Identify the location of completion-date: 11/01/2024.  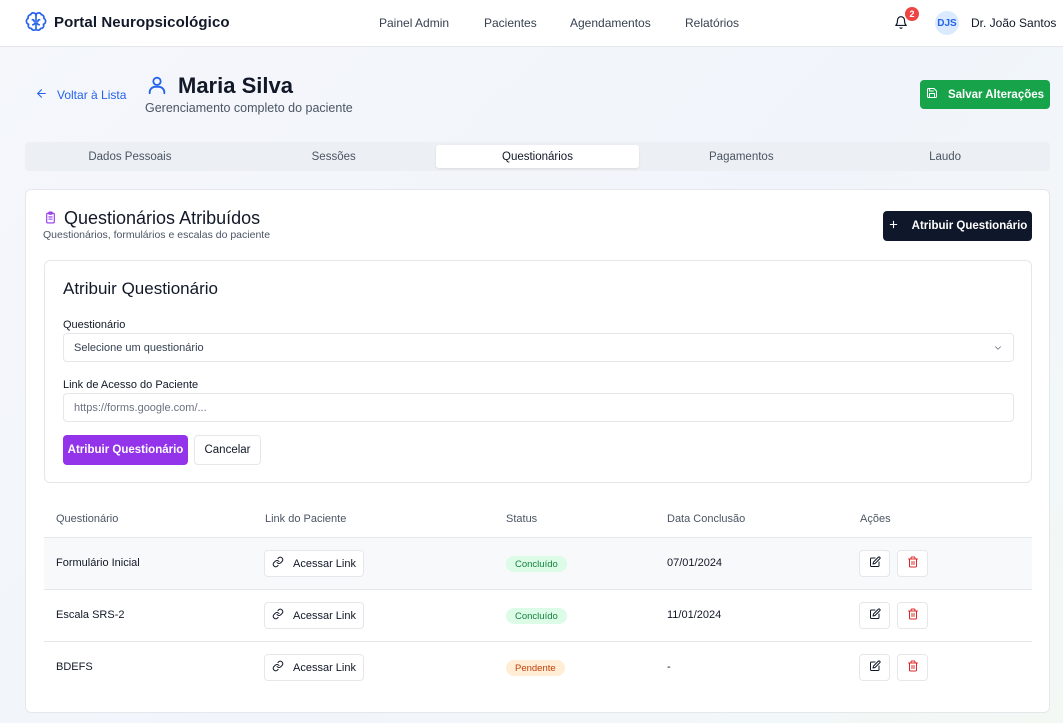
(694, 615).